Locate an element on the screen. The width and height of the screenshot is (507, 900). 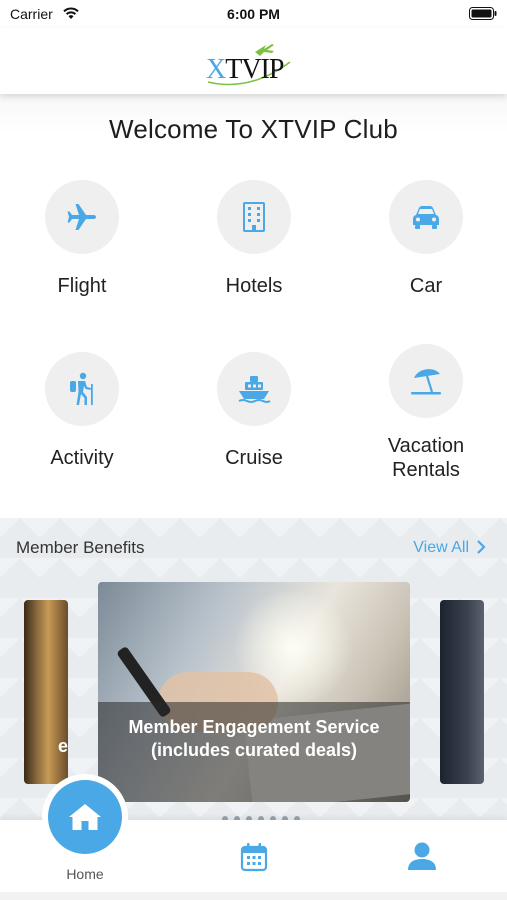
ship-icon is located at coordinates (254, 389).